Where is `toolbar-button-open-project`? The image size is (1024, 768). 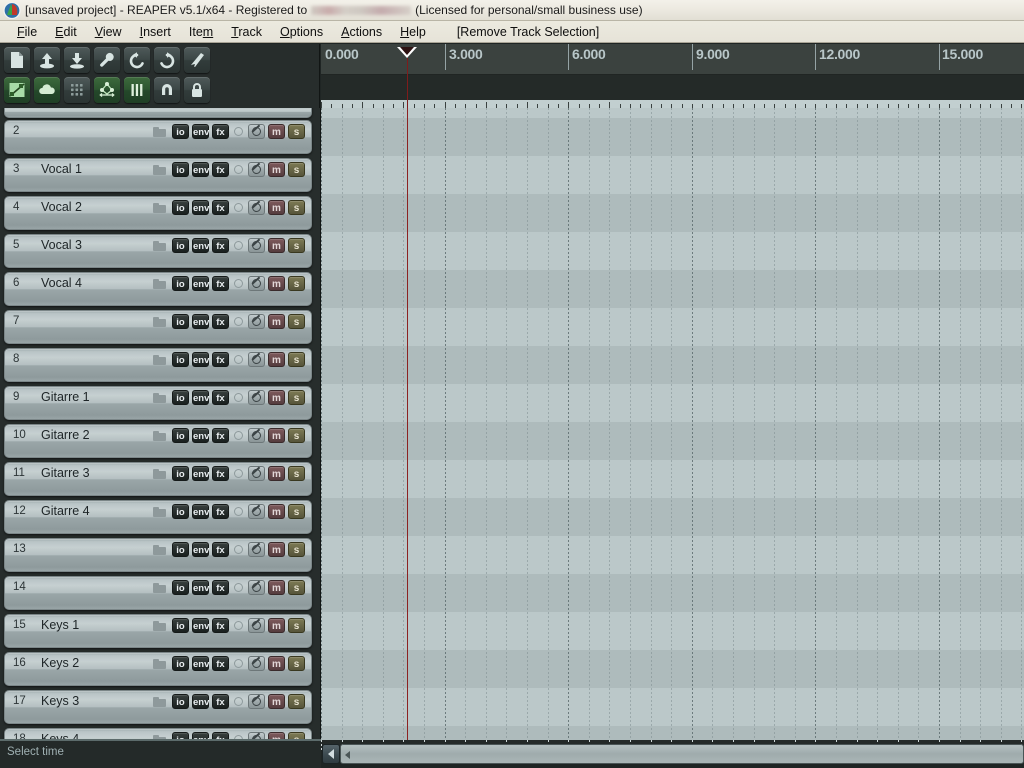 toolbar-button-open-project is located at coordinates (47, 60).